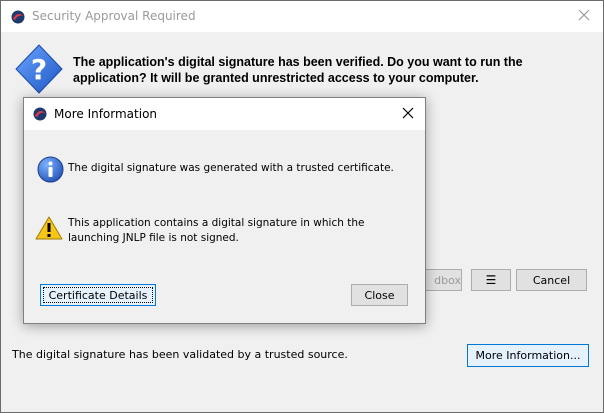 The height and width of the screenshot is (413, 604). What do you see at coordinates (49, 228) in the screenshot?
I see `warning-icon` at bounding box center [49, 228].